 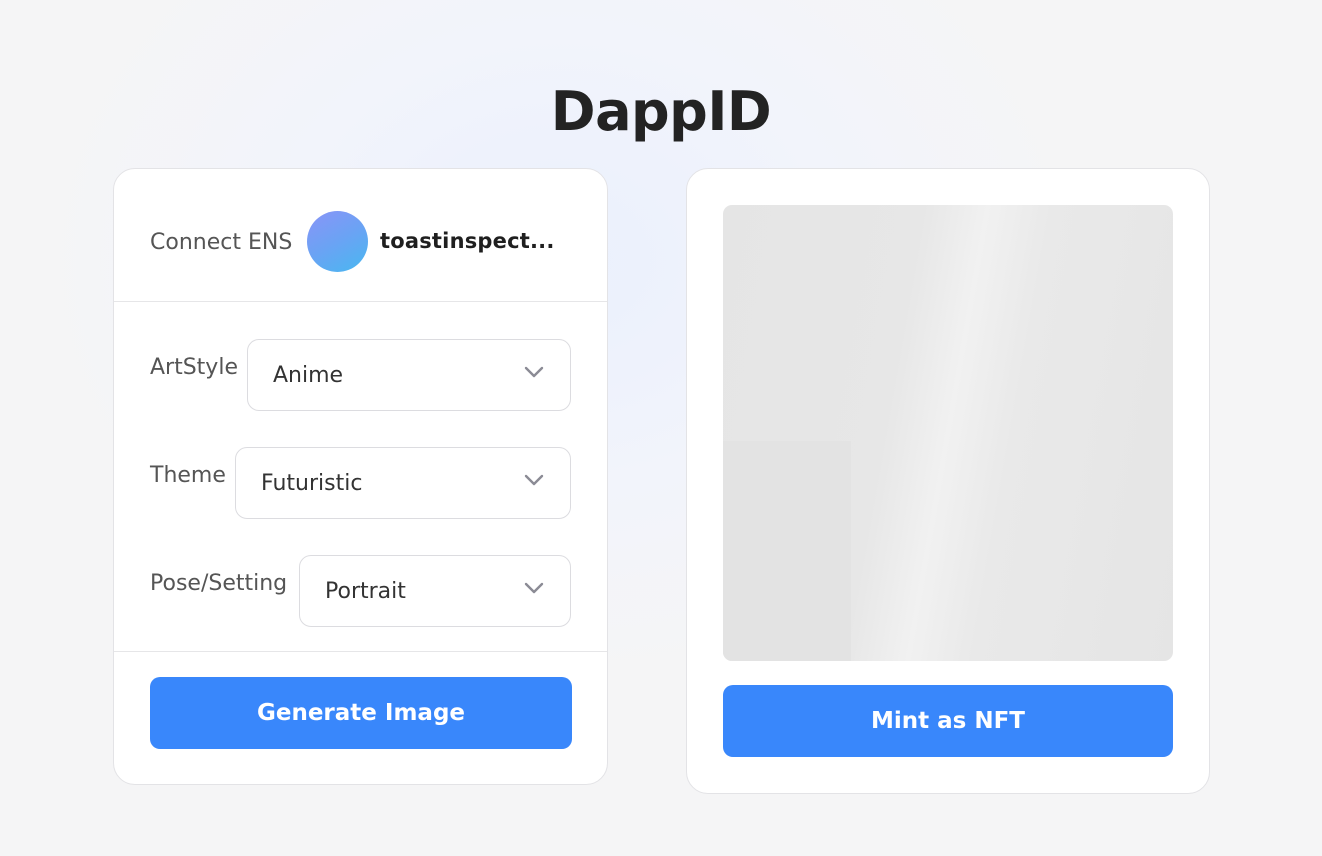 I want to click on theme-selected-value: Futuristic, so click(x=312, y=483).